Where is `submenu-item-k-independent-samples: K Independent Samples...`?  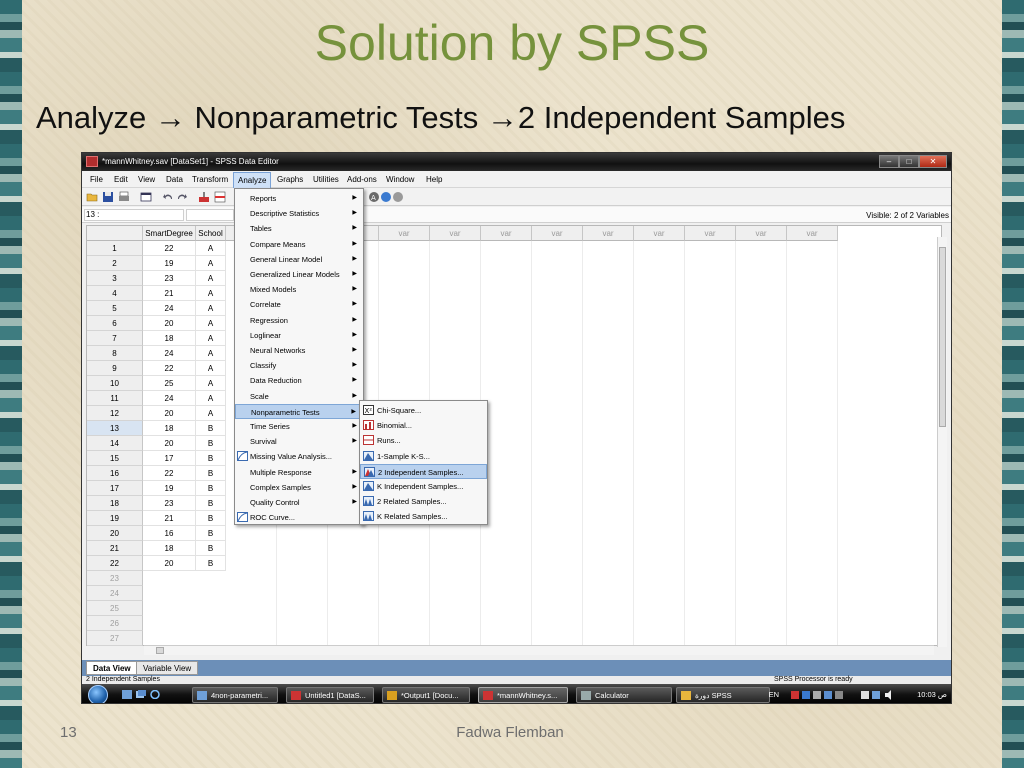
submenu-item-k-independent-samples: K Independent Samples... is located at coordinates (423, 486).